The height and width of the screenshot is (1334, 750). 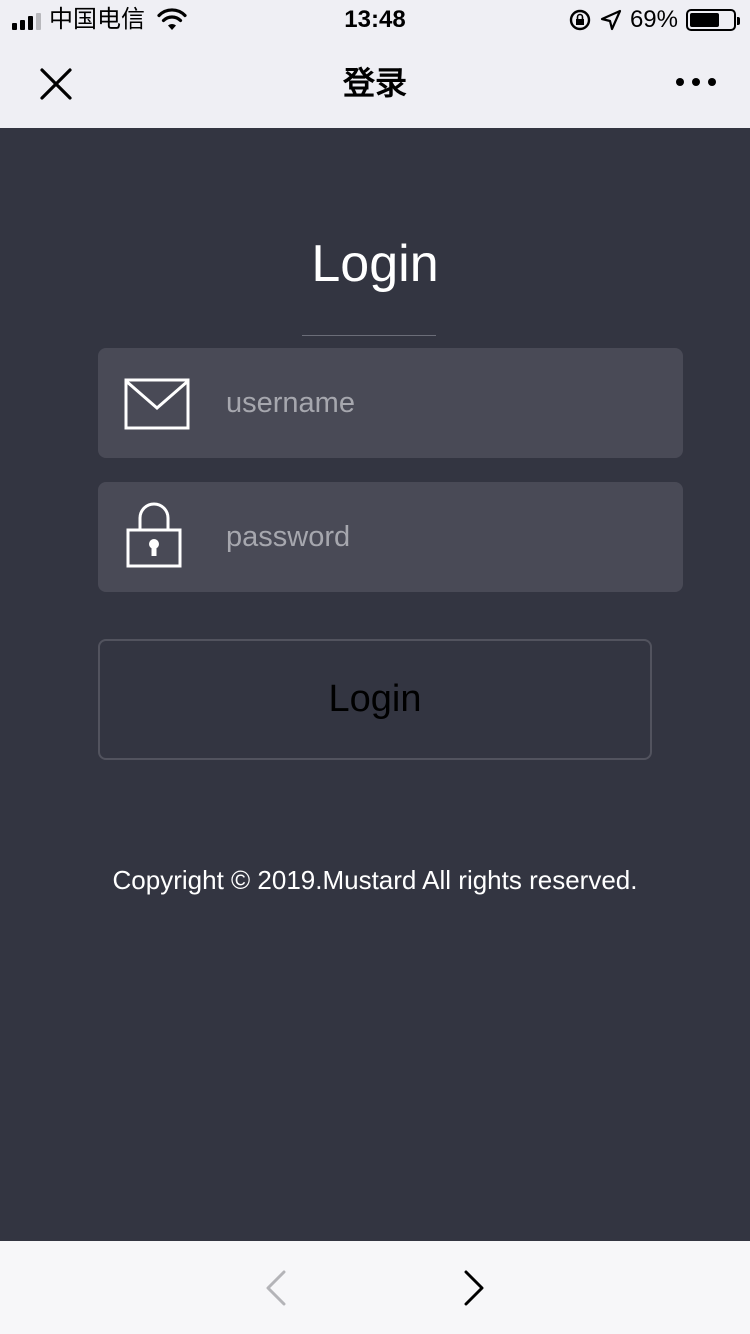 What do you see at coordinates (375, 264) in the screenshot?
I see `login-title: Login` at bounding box center [375, 264].